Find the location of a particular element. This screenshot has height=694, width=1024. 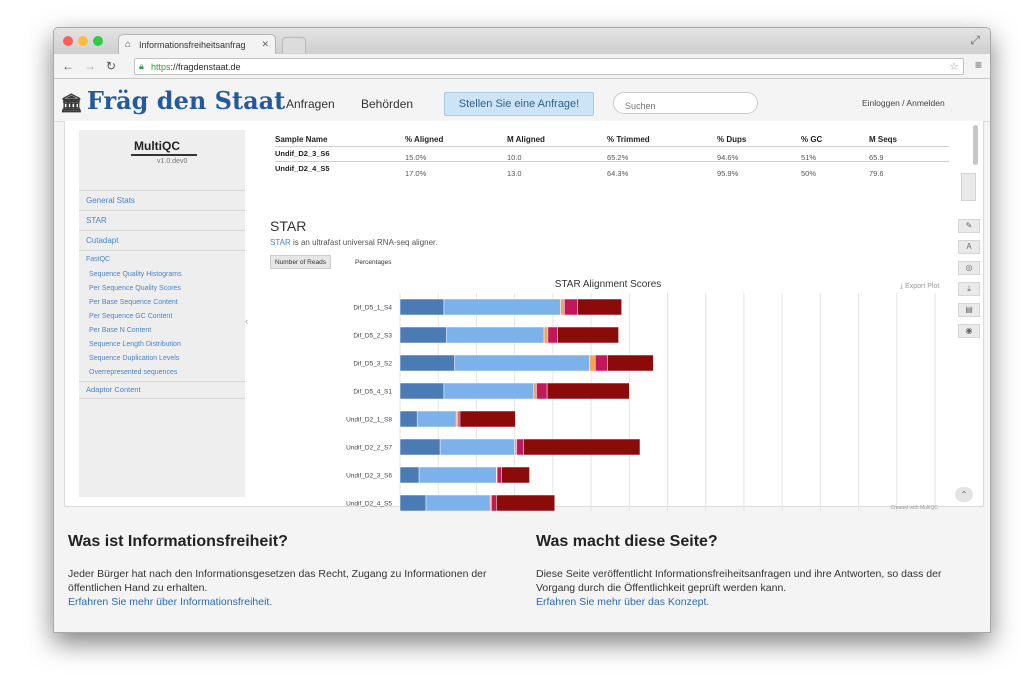

scroll-up-button: ⌃ is located at coordinates (964, 494).